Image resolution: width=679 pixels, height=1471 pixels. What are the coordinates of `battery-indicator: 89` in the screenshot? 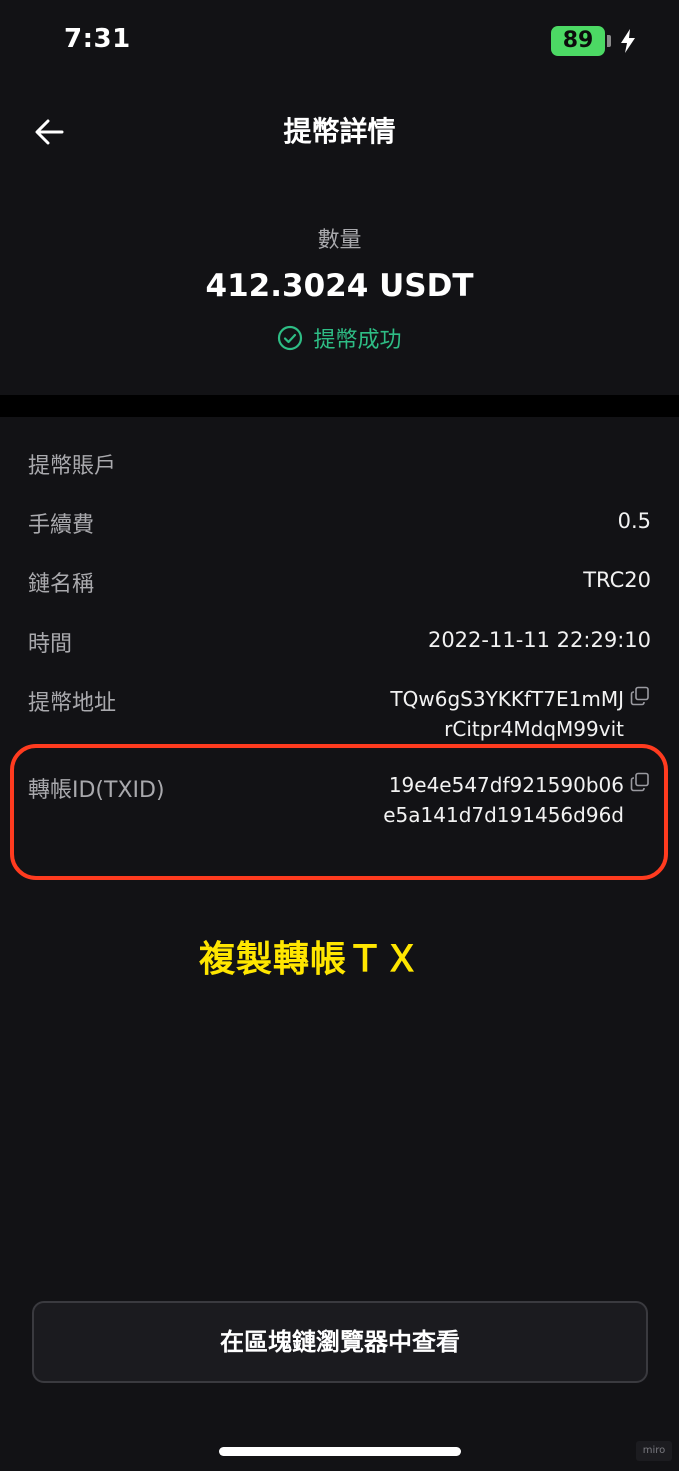 It's located at (578, 41).